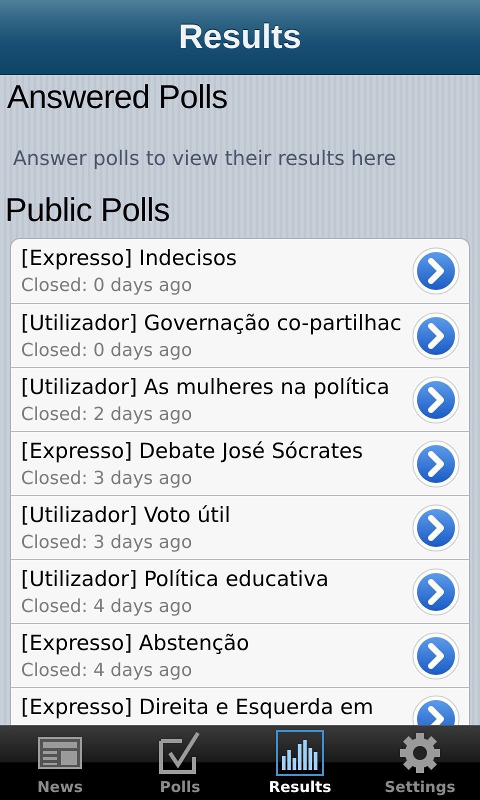 Image resolution: width=480 pixels, height=800 pixels. Describe the element at coordinates (106, 415) in the screenshot. I see `poll-status: Closed: 2 days ago` at that location.